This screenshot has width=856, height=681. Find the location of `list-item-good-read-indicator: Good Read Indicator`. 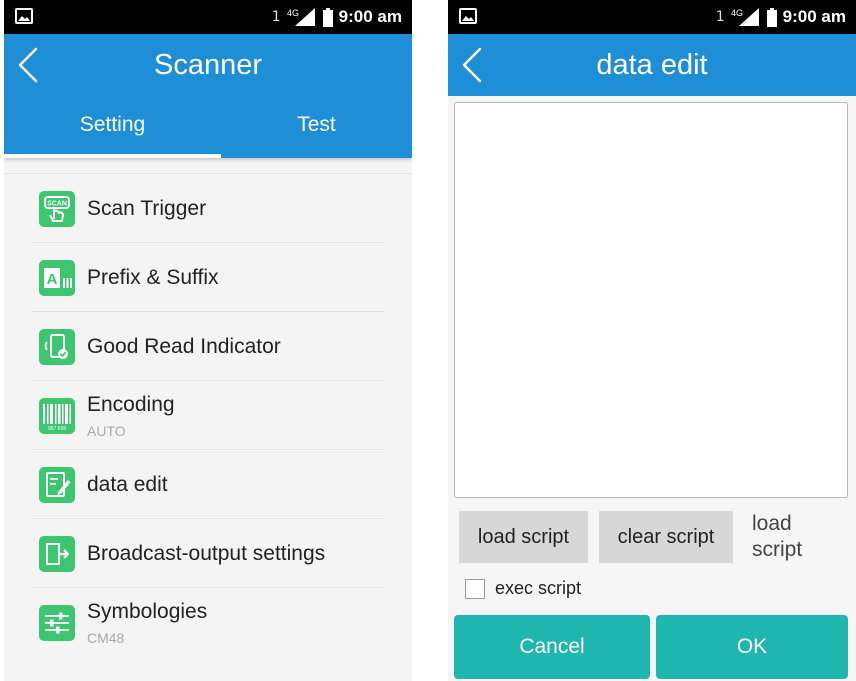

list-item-good-read-indicator: Good Read Indicator is located at coordinates (208, 346).